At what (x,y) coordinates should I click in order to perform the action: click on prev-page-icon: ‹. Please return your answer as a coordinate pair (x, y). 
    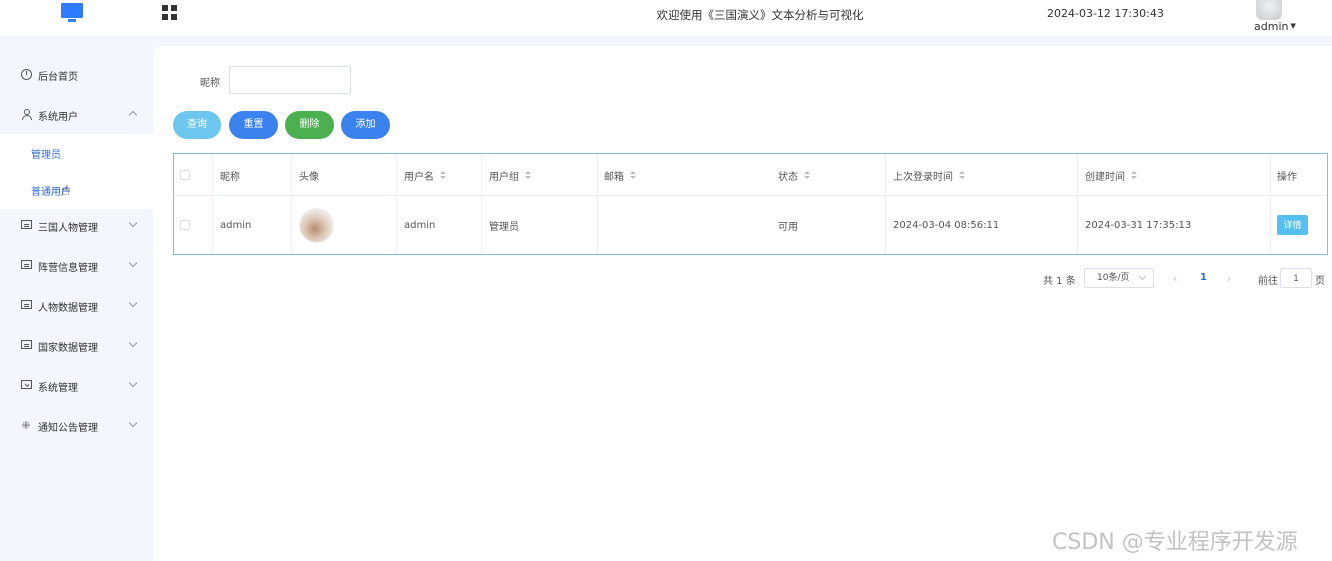
    Looking at the image, I should click on (1175, 278).